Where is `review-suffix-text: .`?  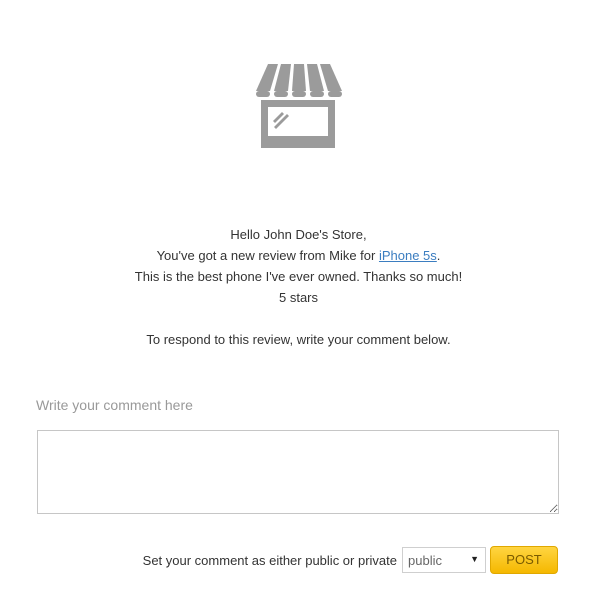 review-suffix-text: . is located at coordinates (438, 255).